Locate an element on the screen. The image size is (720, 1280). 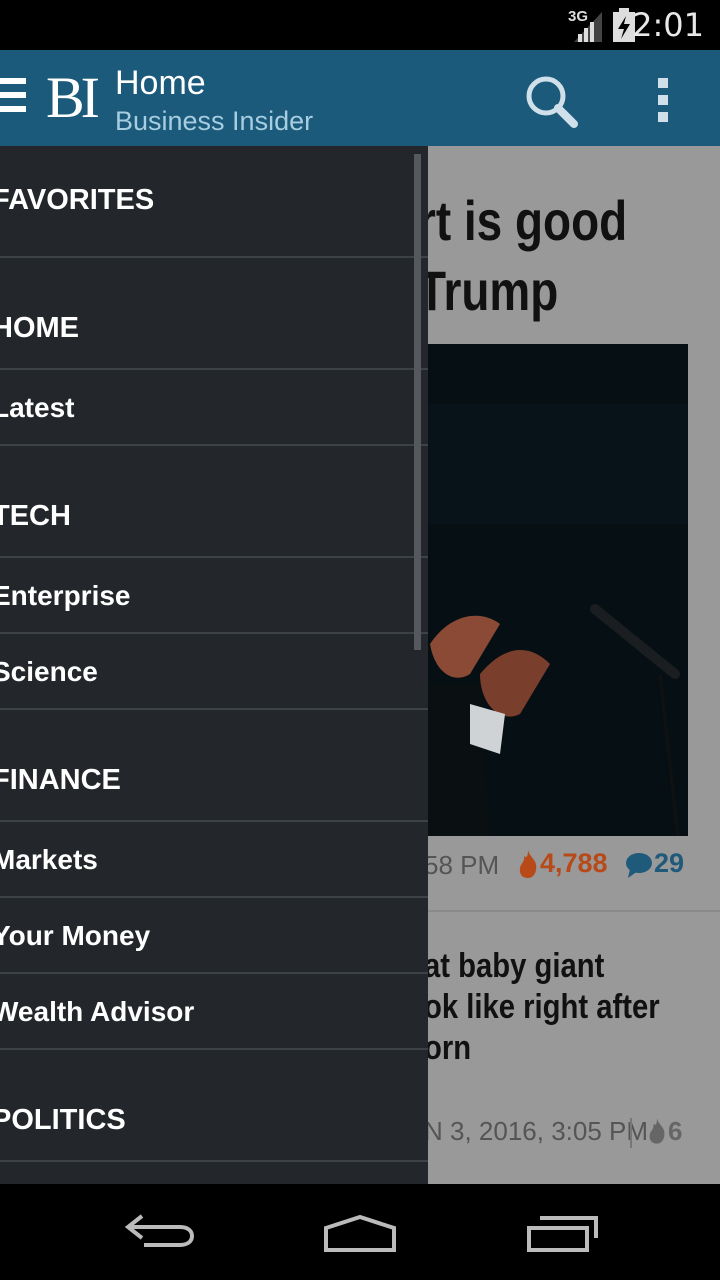
drawer-item-science: Science is located at coordinates (214, 671).